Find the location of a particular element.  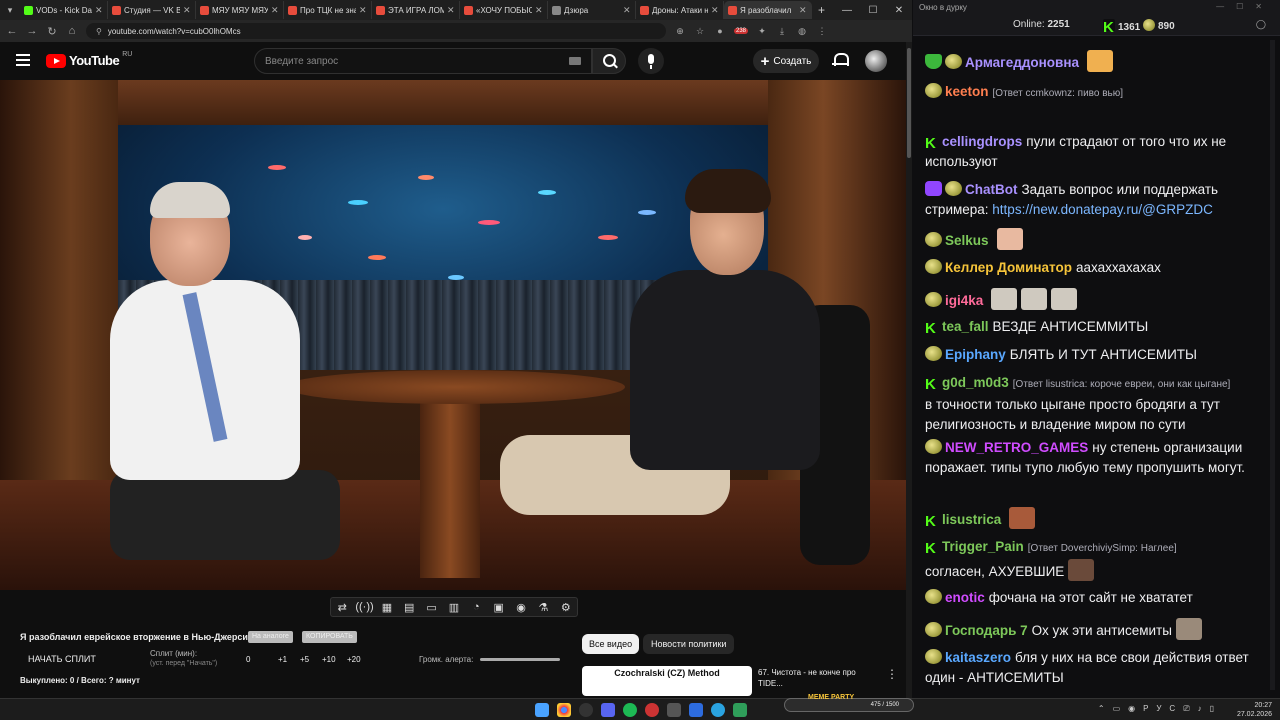

tab-8: Я разоблачил ✕ is located at coordinates (768, 10).